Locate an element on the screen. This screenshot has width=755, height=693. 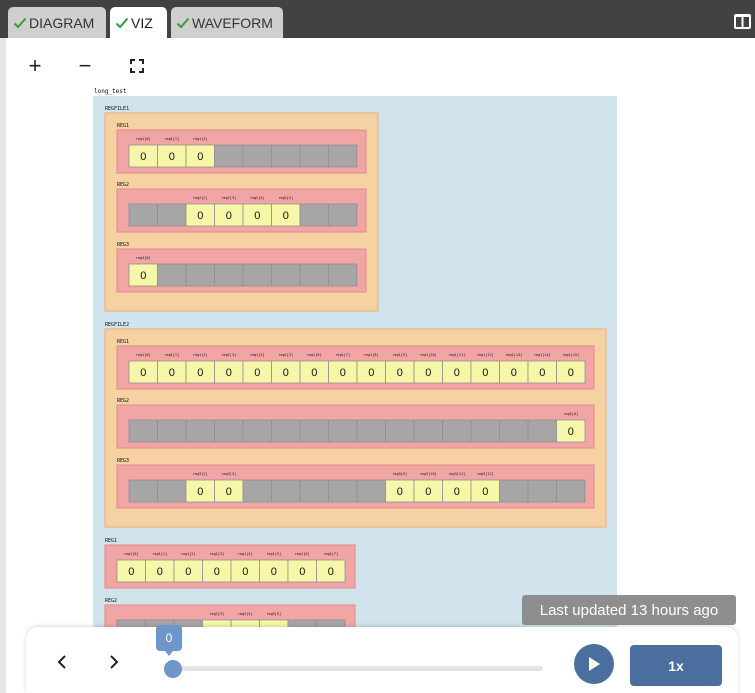
last-updated-toast: Last updated 13 hours ago is located at coordinates (629, 610).